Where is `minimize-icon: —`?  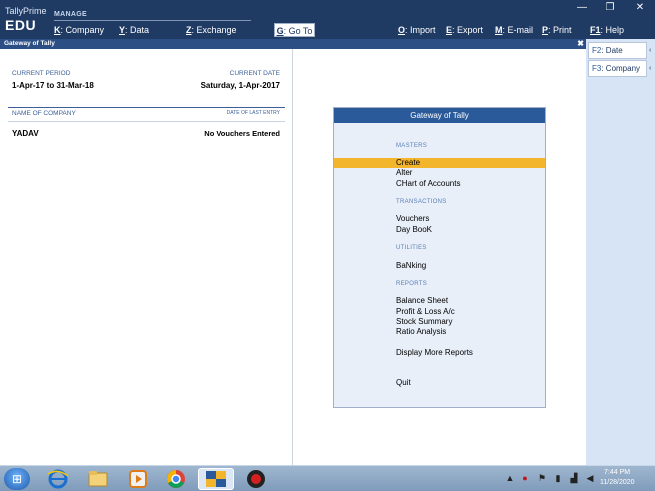 minimize-icon: — is located at coordinates (582, 8).